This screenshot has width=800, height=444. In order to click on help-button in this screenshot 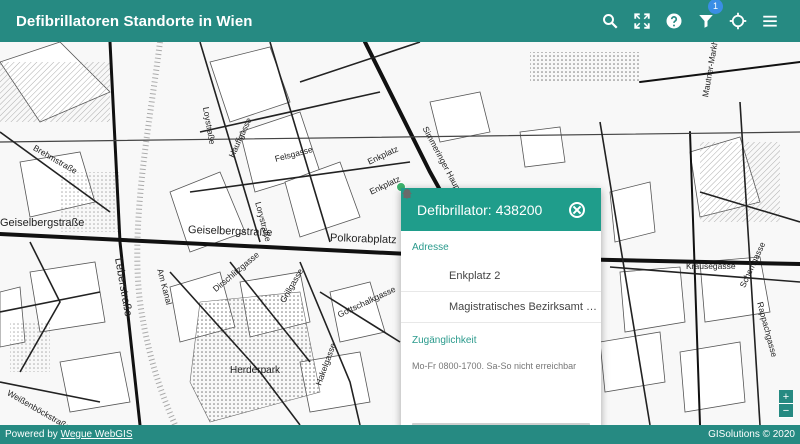, I will do `click(674, 21)`.